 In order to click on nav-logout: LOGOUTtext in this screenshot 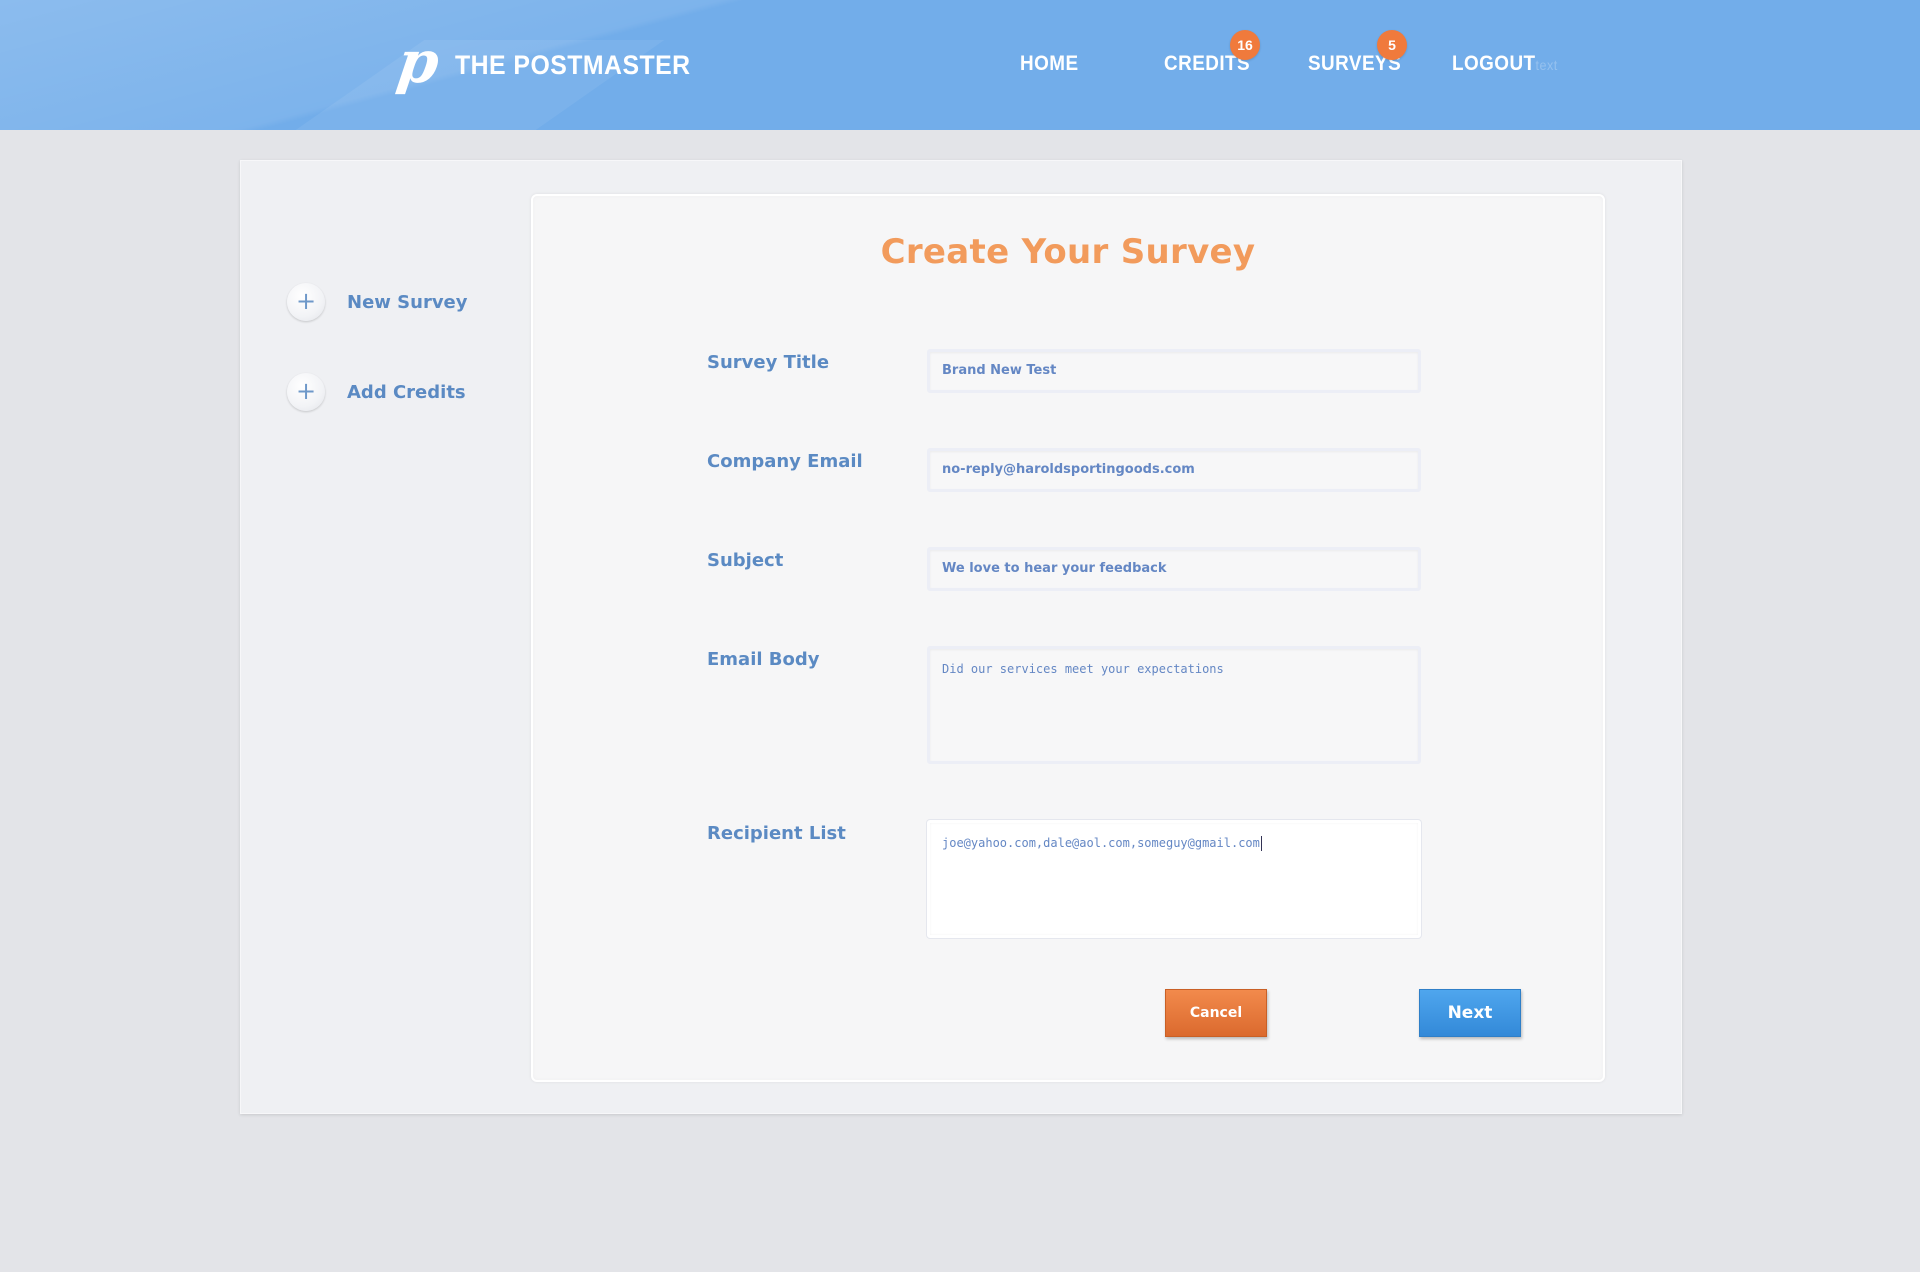, I will do `click(1505, 64)`.